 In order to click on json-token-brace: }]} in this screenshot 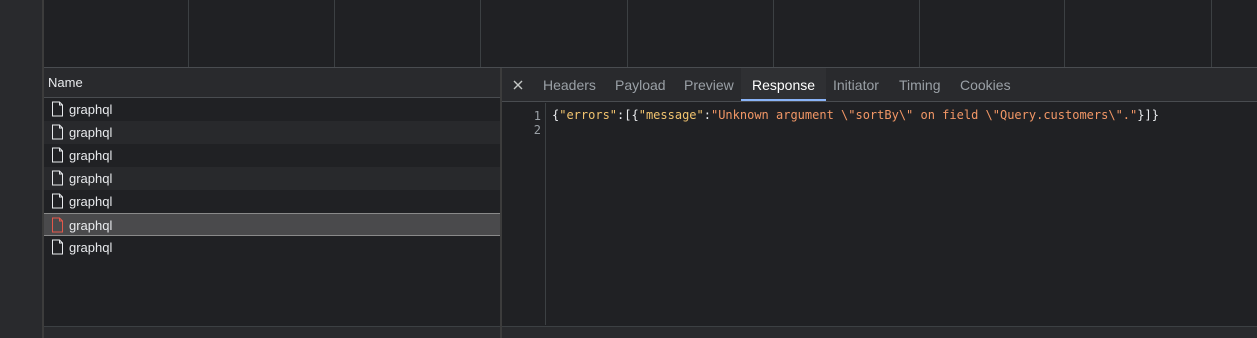, I will do `click(1148, 115)`.